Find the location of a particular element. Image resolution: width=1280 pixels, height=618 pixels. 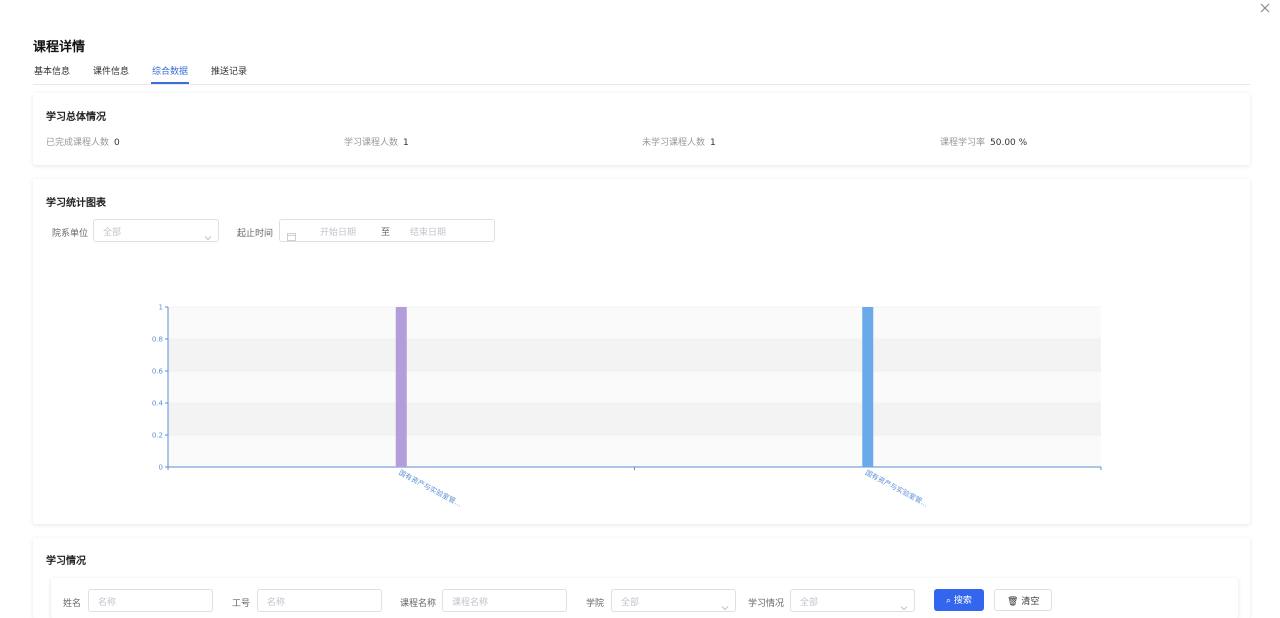

name-input: 名称 is located at coordinates (150, 600).